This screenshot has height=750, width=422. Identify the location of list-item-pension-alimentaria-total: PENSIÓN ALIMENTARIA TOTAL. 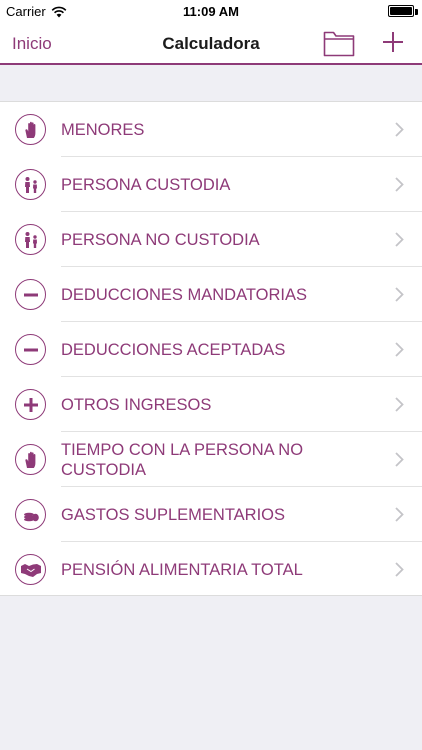
(211, 569).